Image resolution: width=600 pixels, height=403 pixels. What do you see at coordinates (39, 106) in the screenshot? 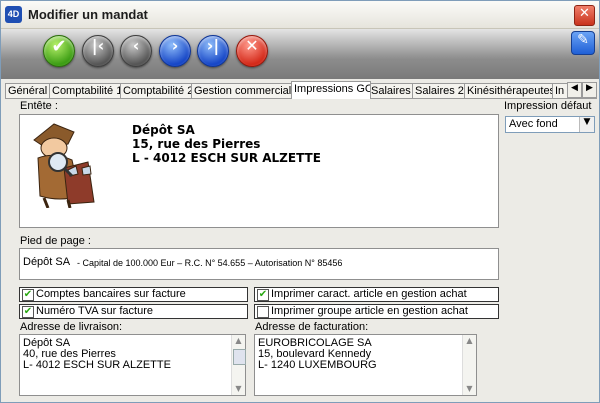
I see `entete-label: Entête :` at bounding box center [39, 106].